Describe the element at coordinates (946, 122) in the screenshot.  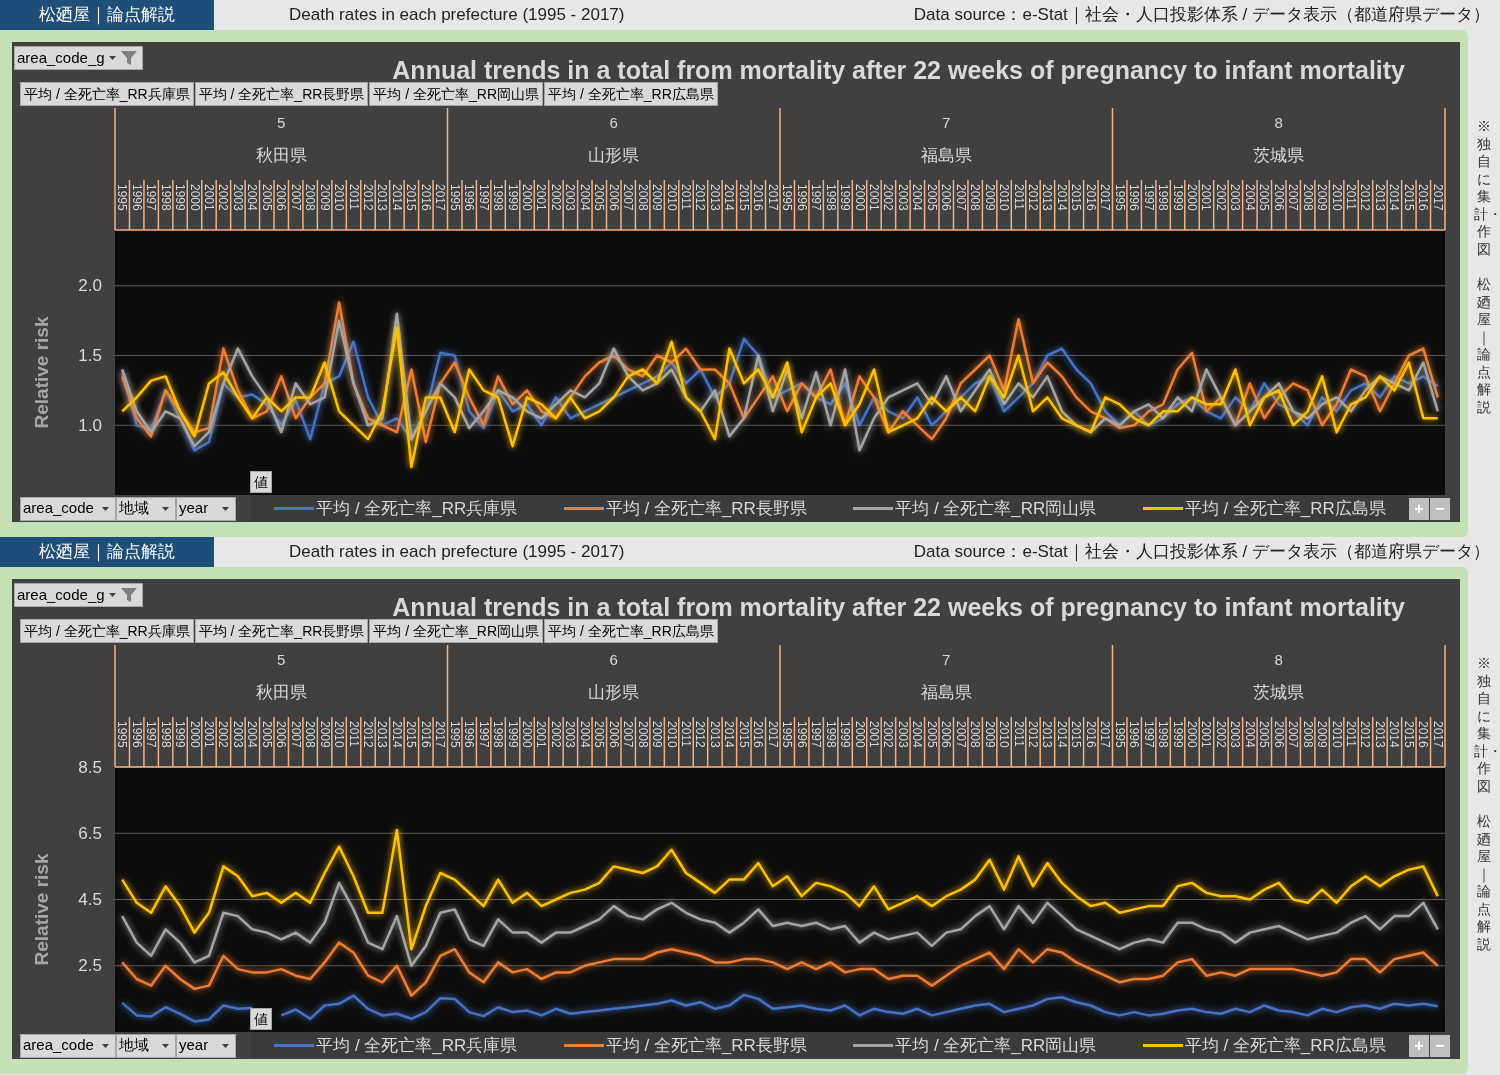
I see `group-code: 7` at that location.